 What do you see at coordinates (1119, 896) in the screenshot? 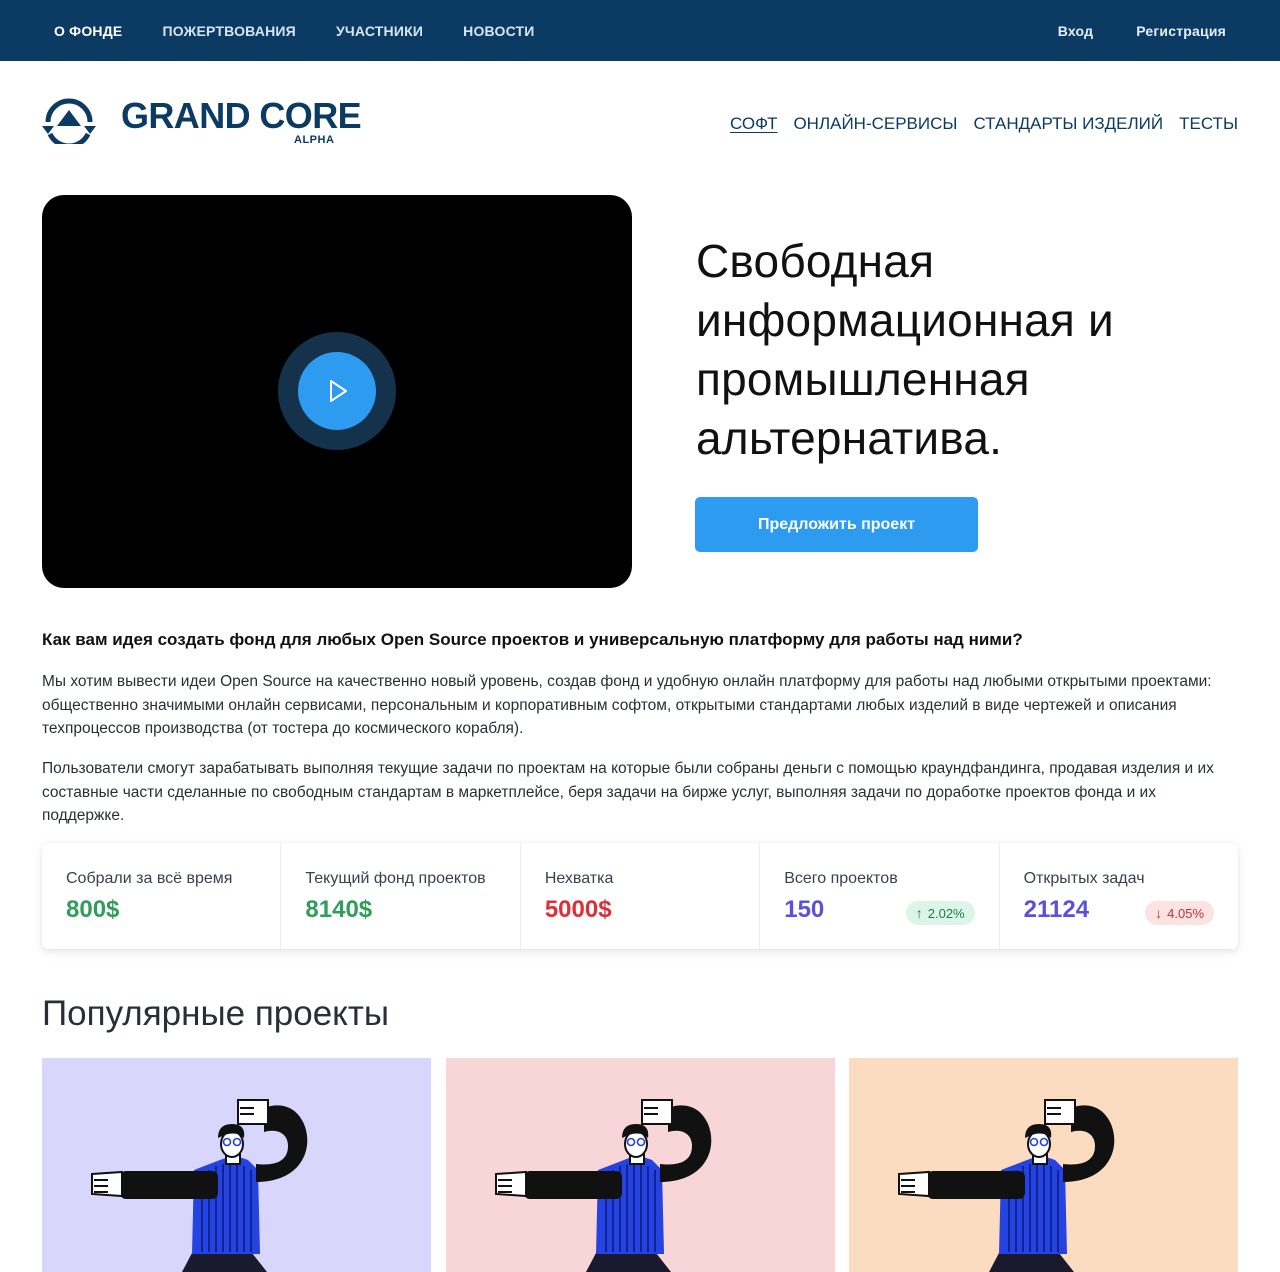
I see `stat-open-tasks: Открытых задач 21124 ↓ 4.05%` at bounding box center [1119, 896].